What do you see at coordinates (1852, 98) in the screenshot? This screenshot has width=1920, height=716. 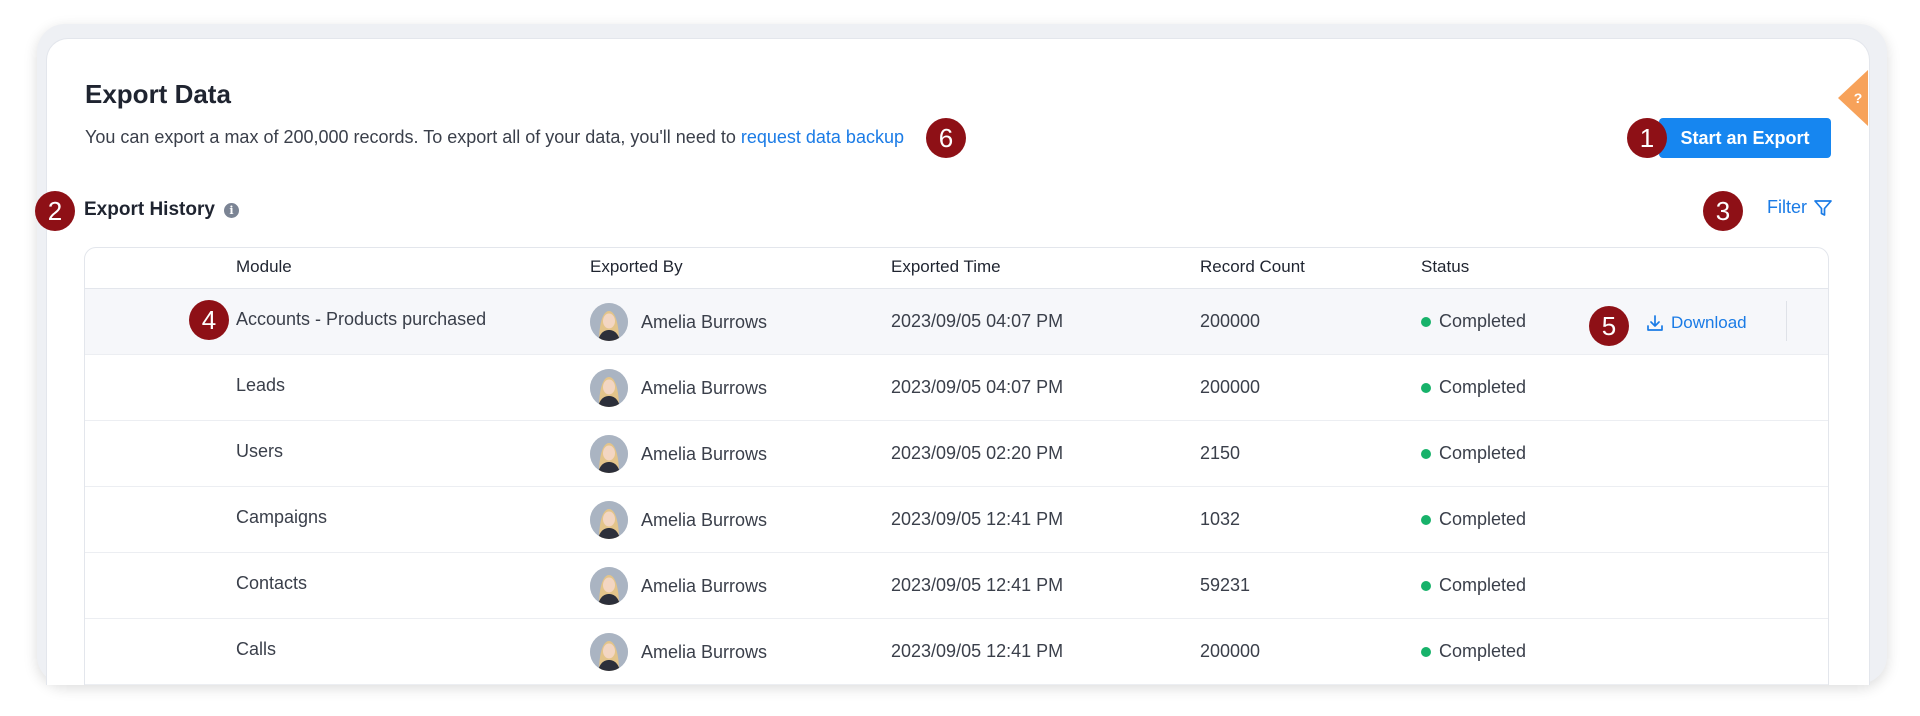 I see `help-tab: ?` at bounding box center [1852, 98].